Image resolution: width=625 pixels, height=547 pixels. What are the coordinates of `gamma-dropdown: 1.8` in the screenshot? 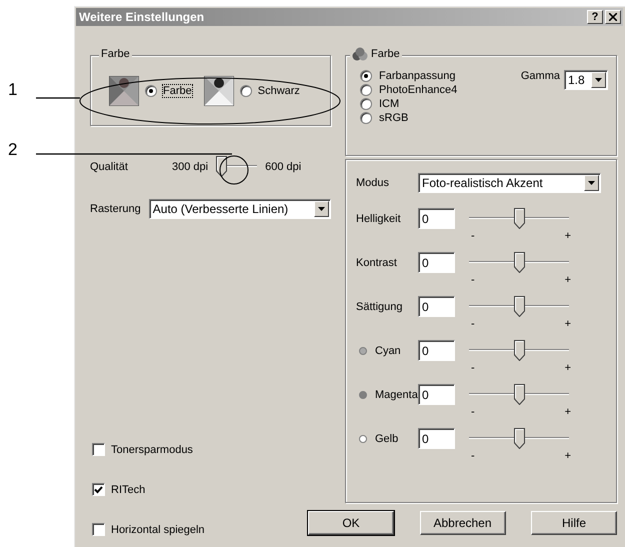 It's located at (586, 80).